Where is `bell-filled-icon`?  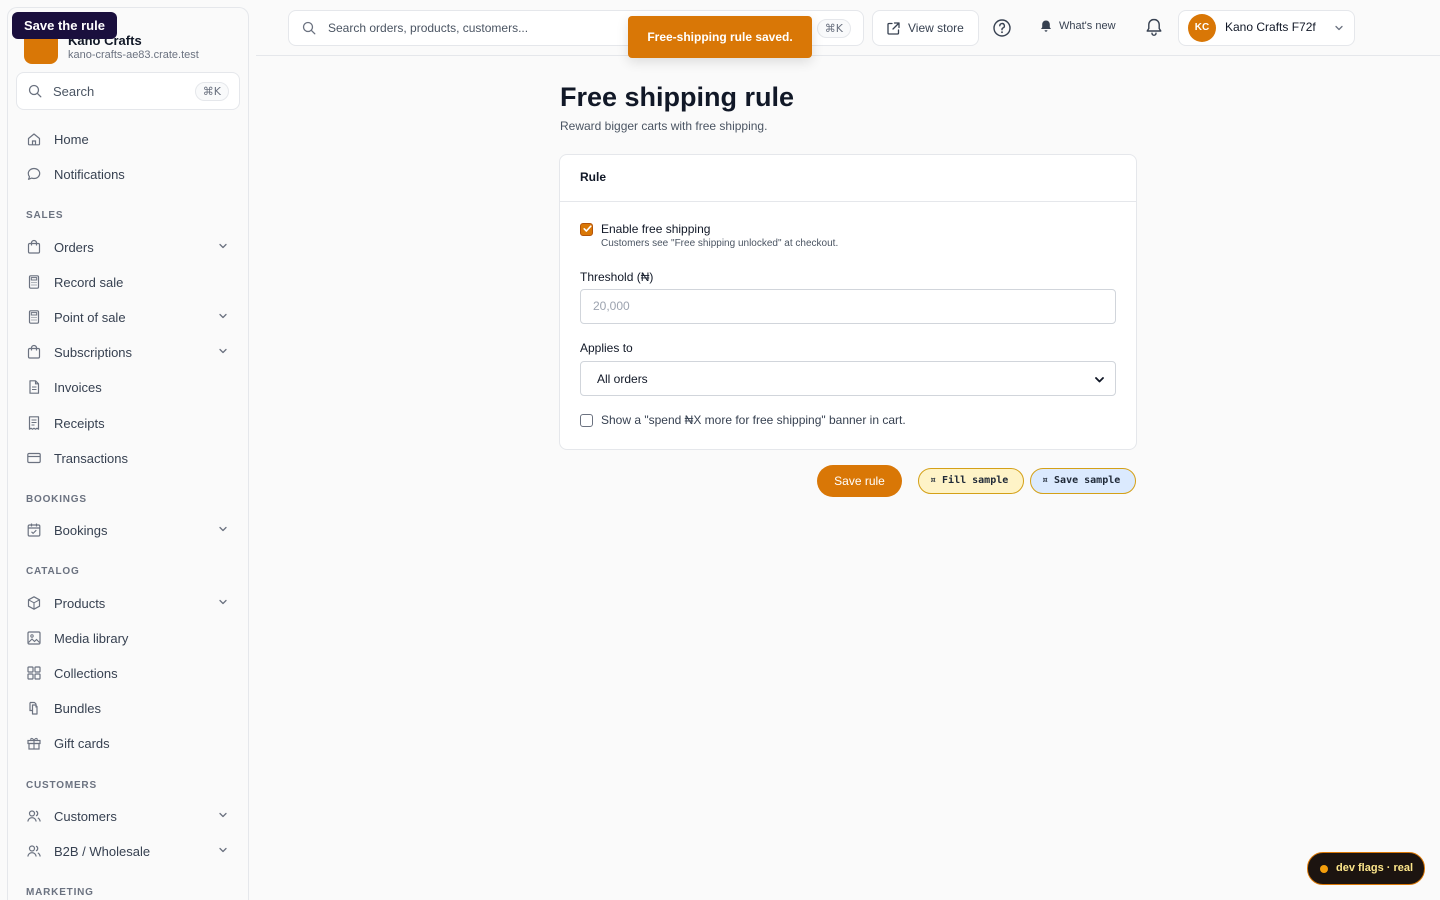 bell-filled-icon is located at coordinates (1046, 26).